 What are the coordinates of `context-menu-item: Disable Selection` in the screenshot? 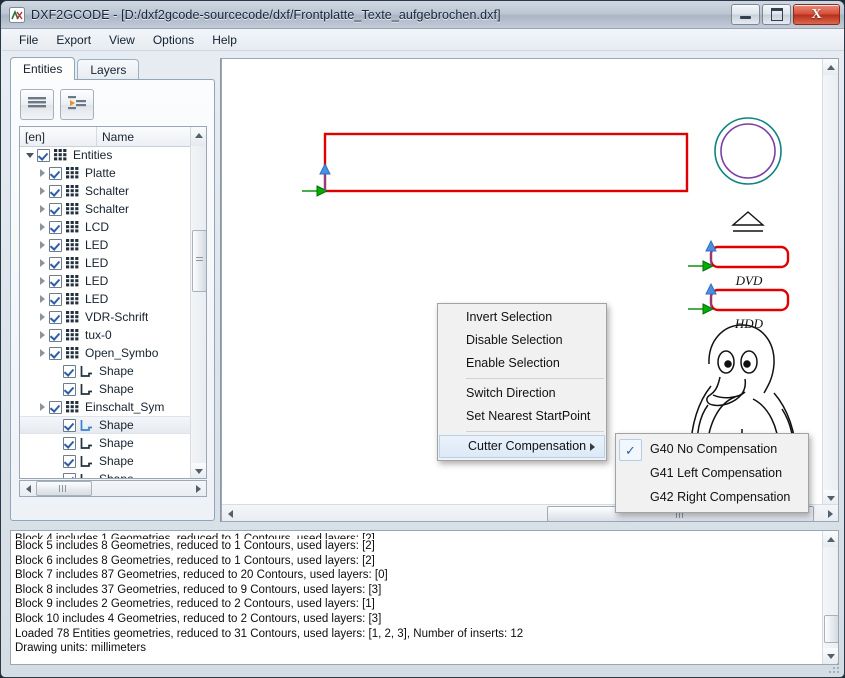 It's located at (522, 340).